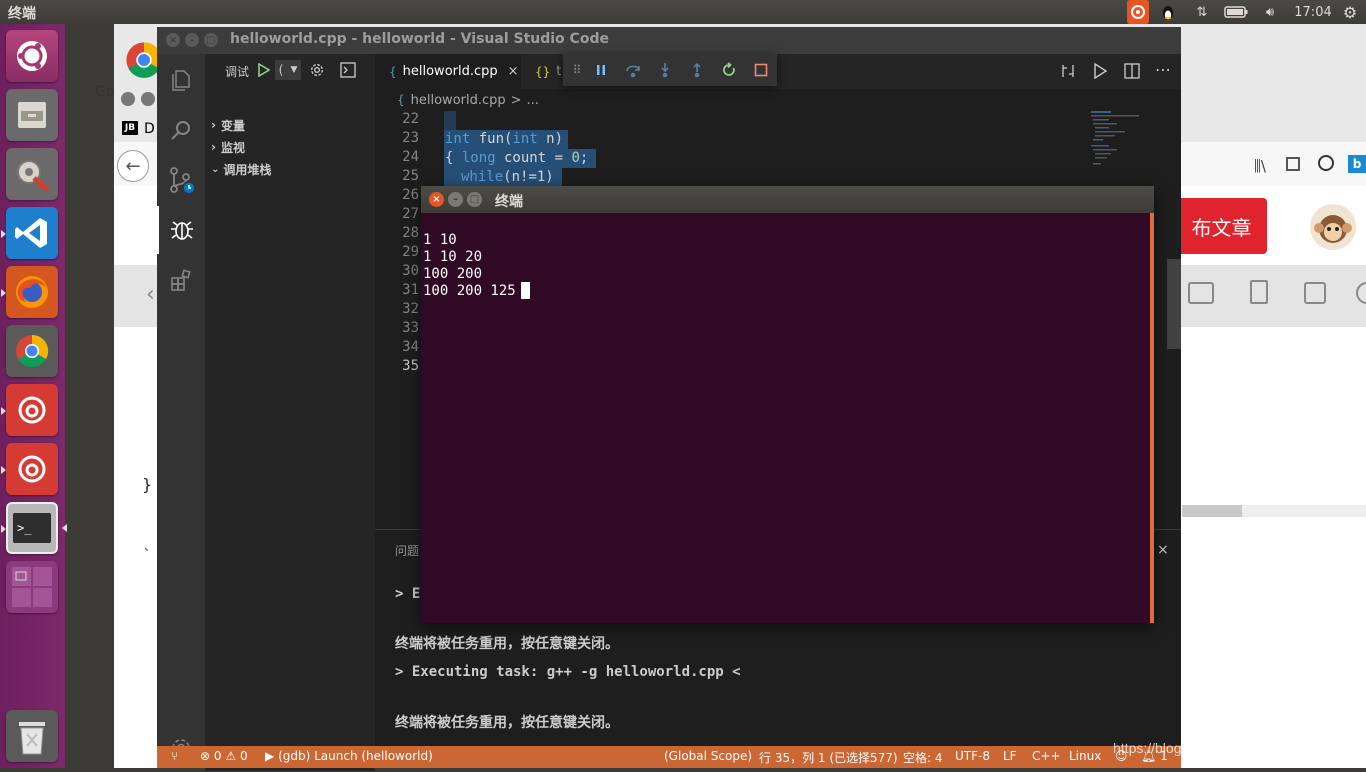 The height and width of the screenshot is (772, 1366). Describe the element at coordinates (32, 587) in the screenshot. I see `workspace-switcher-icon` at that location.